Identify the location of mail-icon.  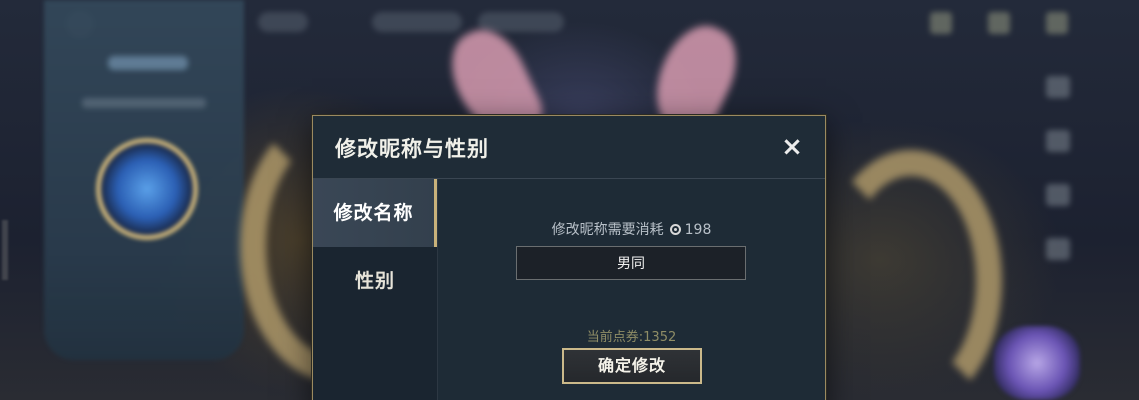
(999, 23).